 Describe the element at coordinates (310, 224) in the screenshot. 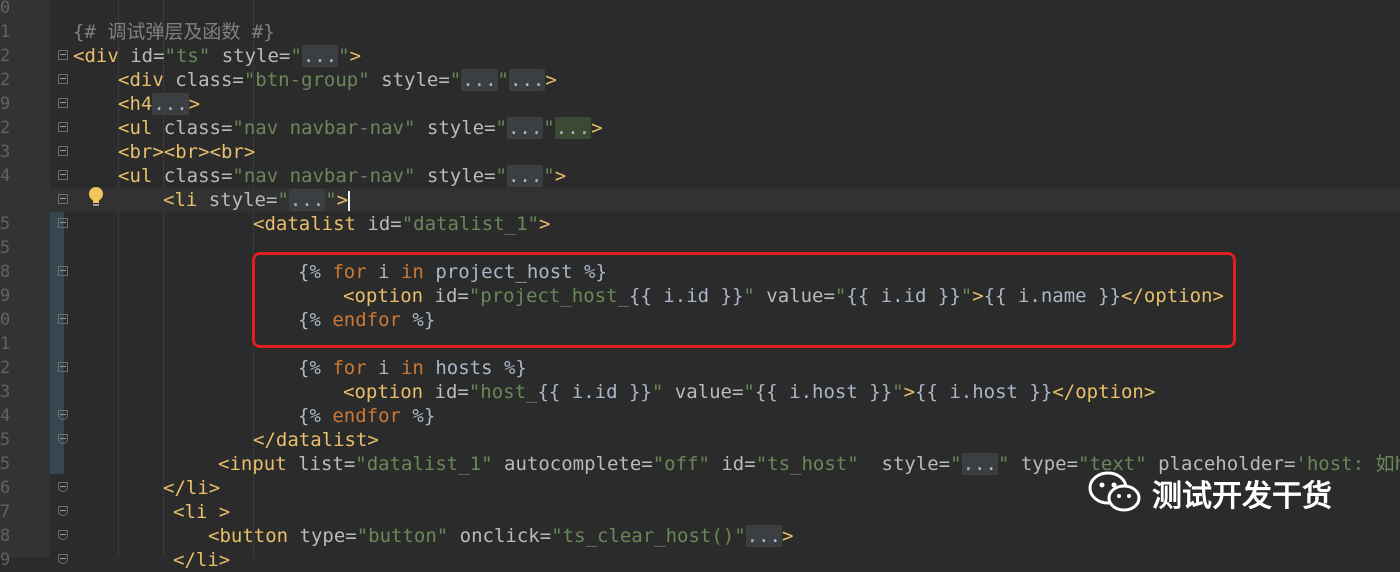

I see `code-token: <datalist` at that location.